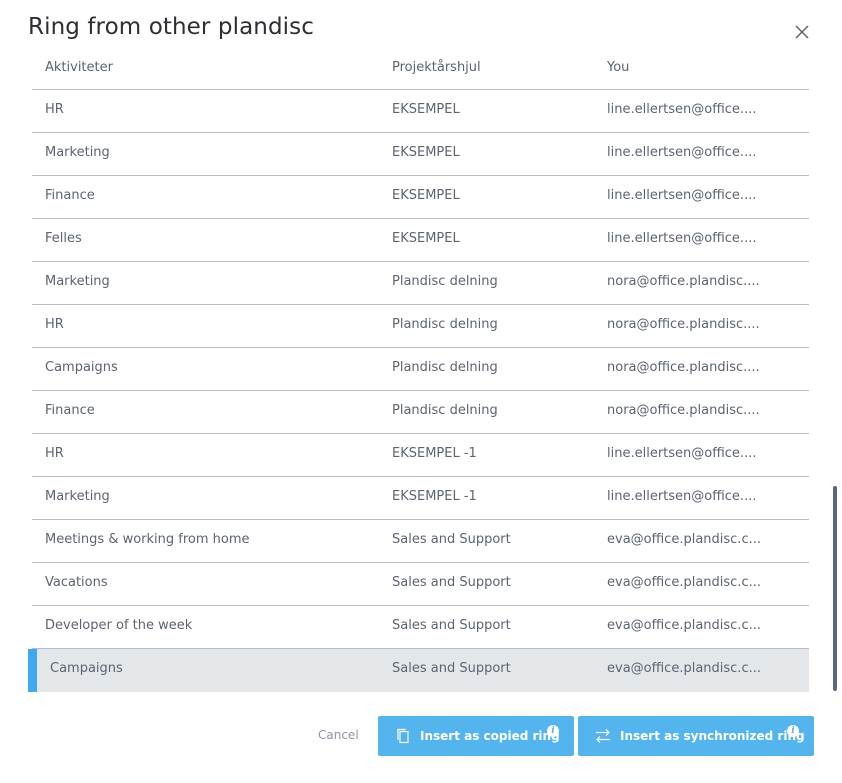 This screenshot has height=783, width=842. What do you see at coordinates (835, 588) in the screenshot?
I see `scrollbar-thumb` at bounding box center [835, 588].